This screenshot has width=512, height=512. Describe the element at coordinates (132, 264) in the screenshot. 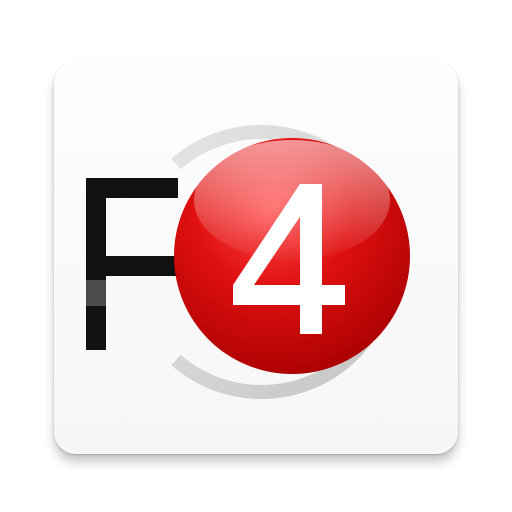

I see `letter-f` at that location.